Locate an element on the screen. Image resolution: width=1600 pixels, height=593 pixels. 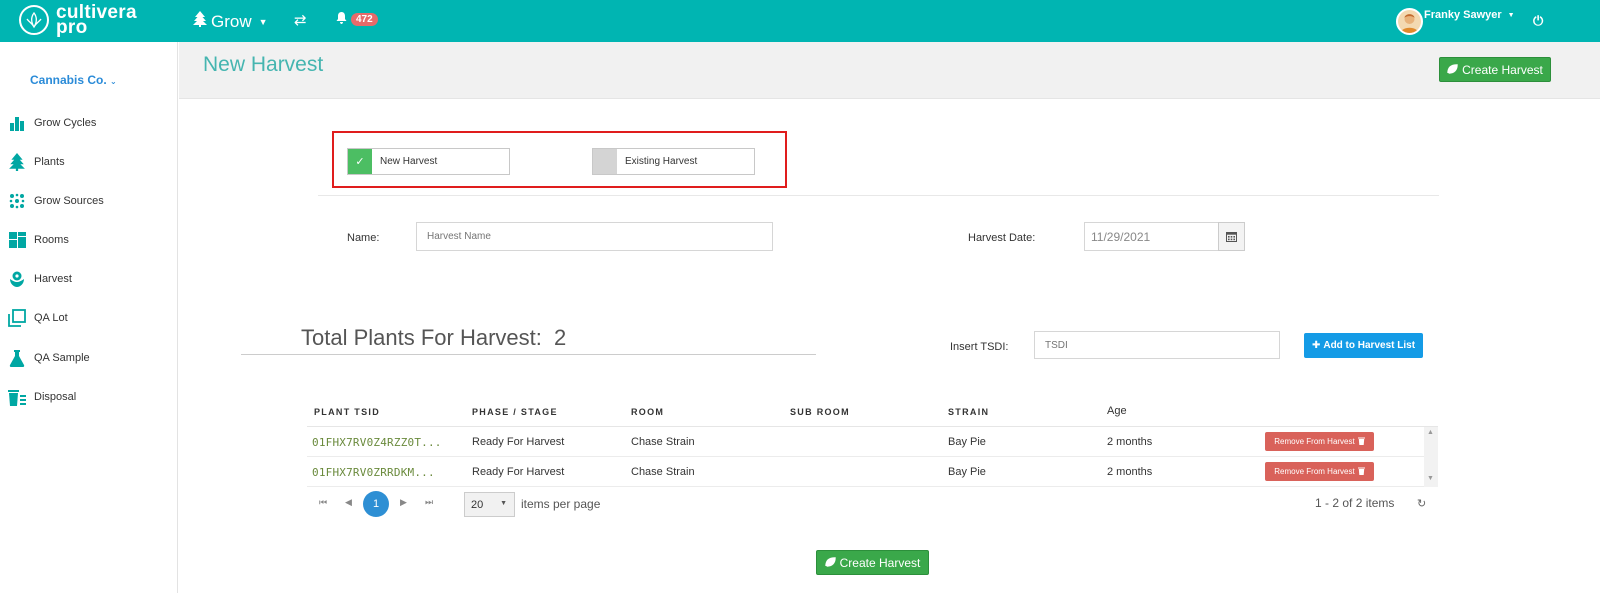
items-per-page-label: items per page is located at coordinates (561, 504).